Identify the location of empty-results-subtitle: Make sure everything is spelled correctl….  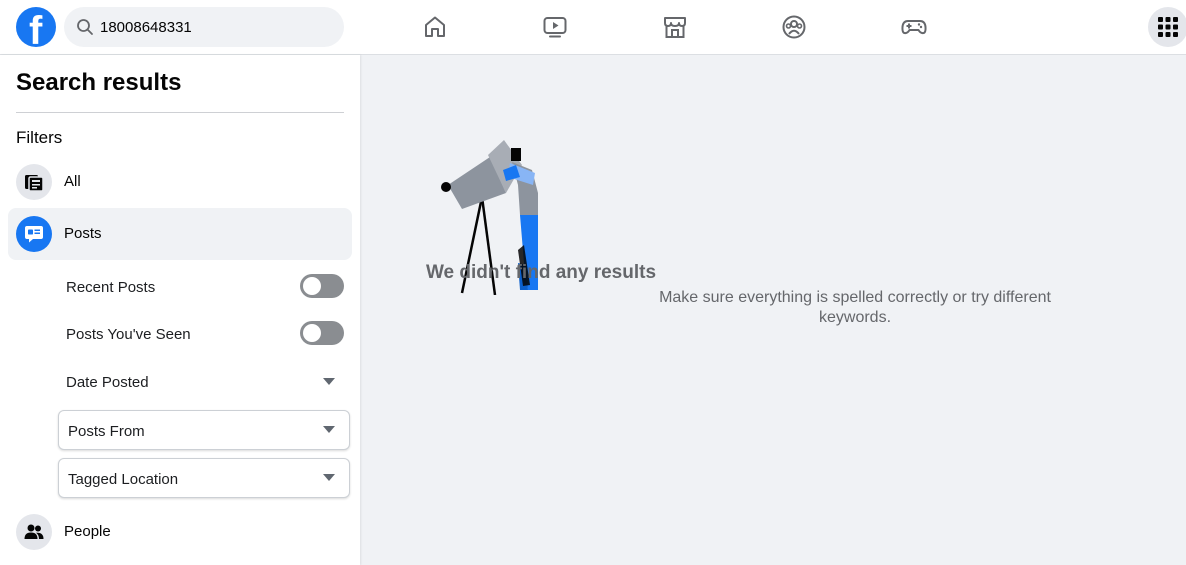
(855, 307).